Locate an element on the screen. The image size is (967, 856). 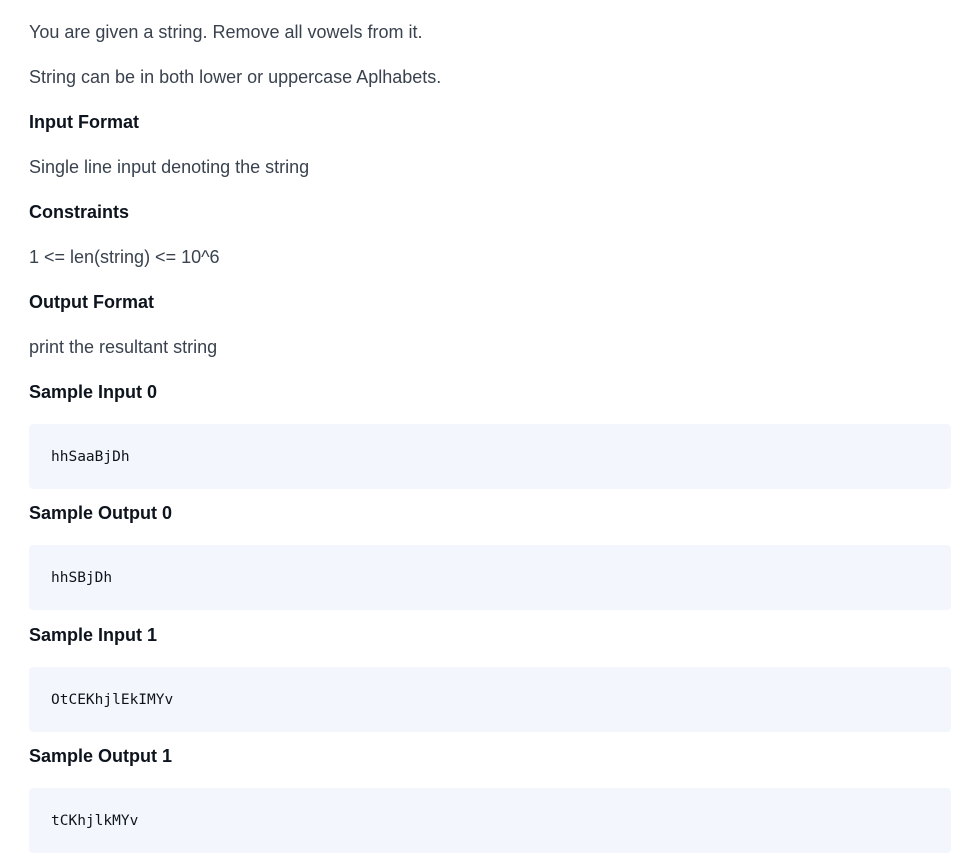
sample-output-0-heading: Sample Output 0 is located at coordinates (101, 513).